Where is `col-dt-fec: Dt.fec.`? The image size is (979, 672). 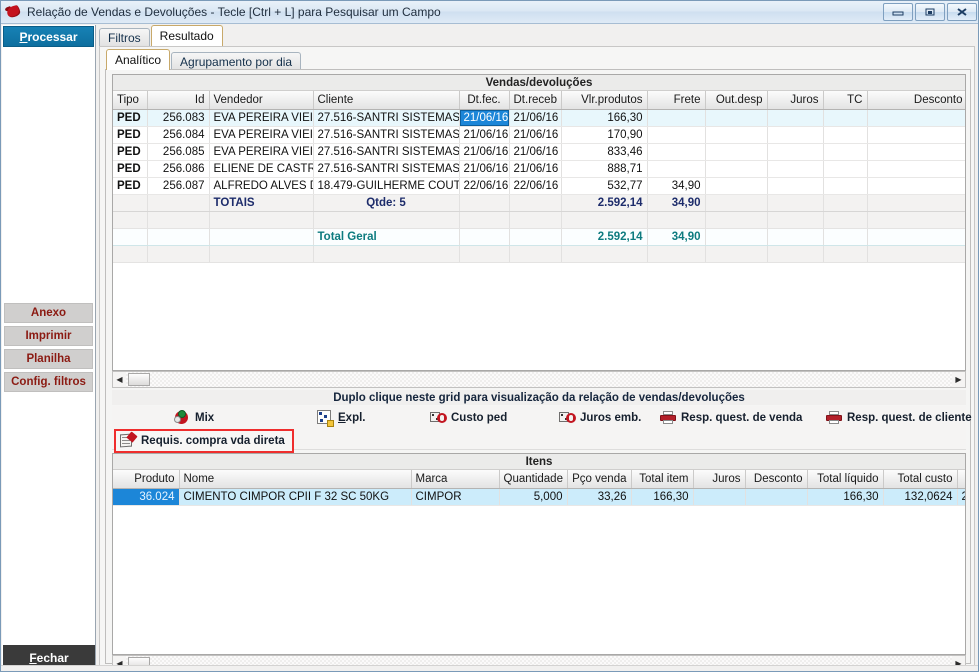 col-dt-fec: Dt.fec. is located at coordinates (484, 100).